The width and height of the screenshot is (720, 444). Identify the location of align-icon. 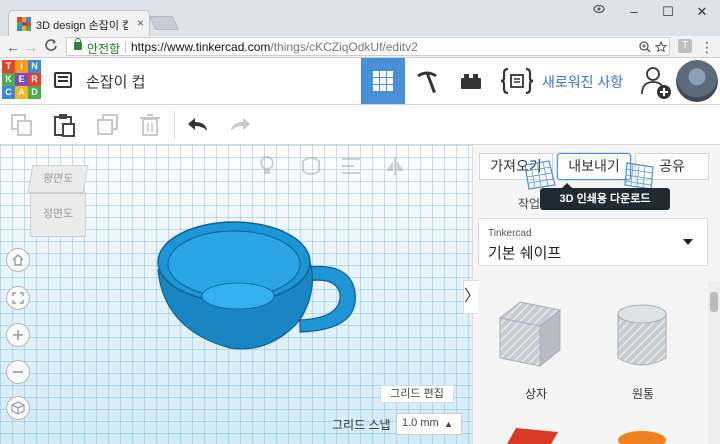
(351, 166).